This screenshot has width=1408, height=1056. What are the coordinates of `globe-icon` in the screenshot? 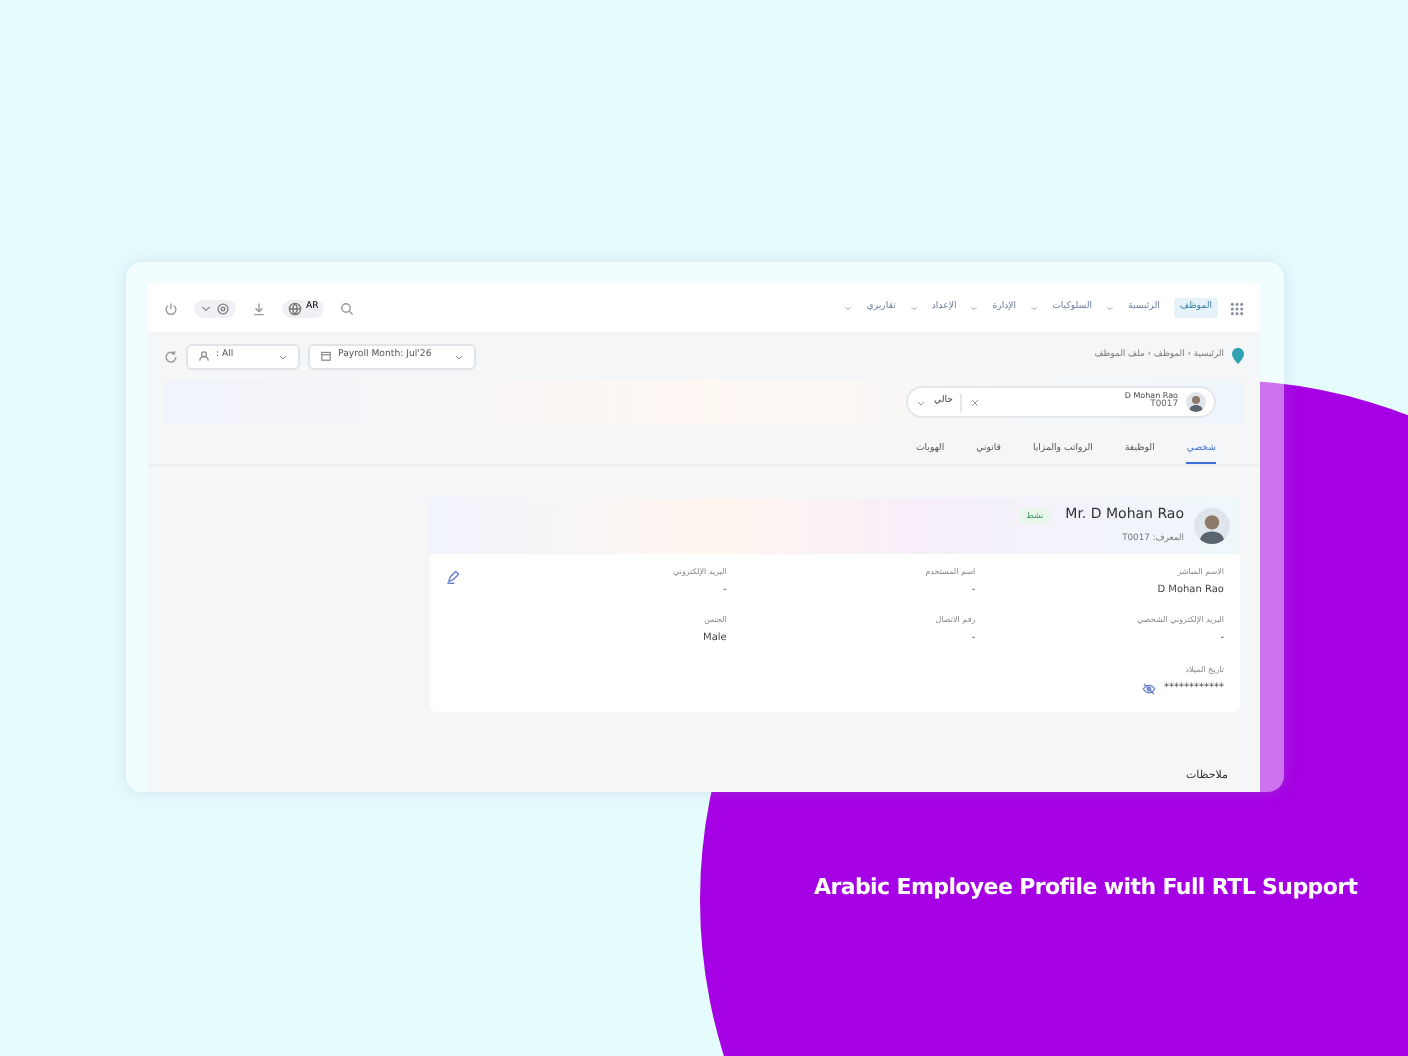 It's located at (295, 308).